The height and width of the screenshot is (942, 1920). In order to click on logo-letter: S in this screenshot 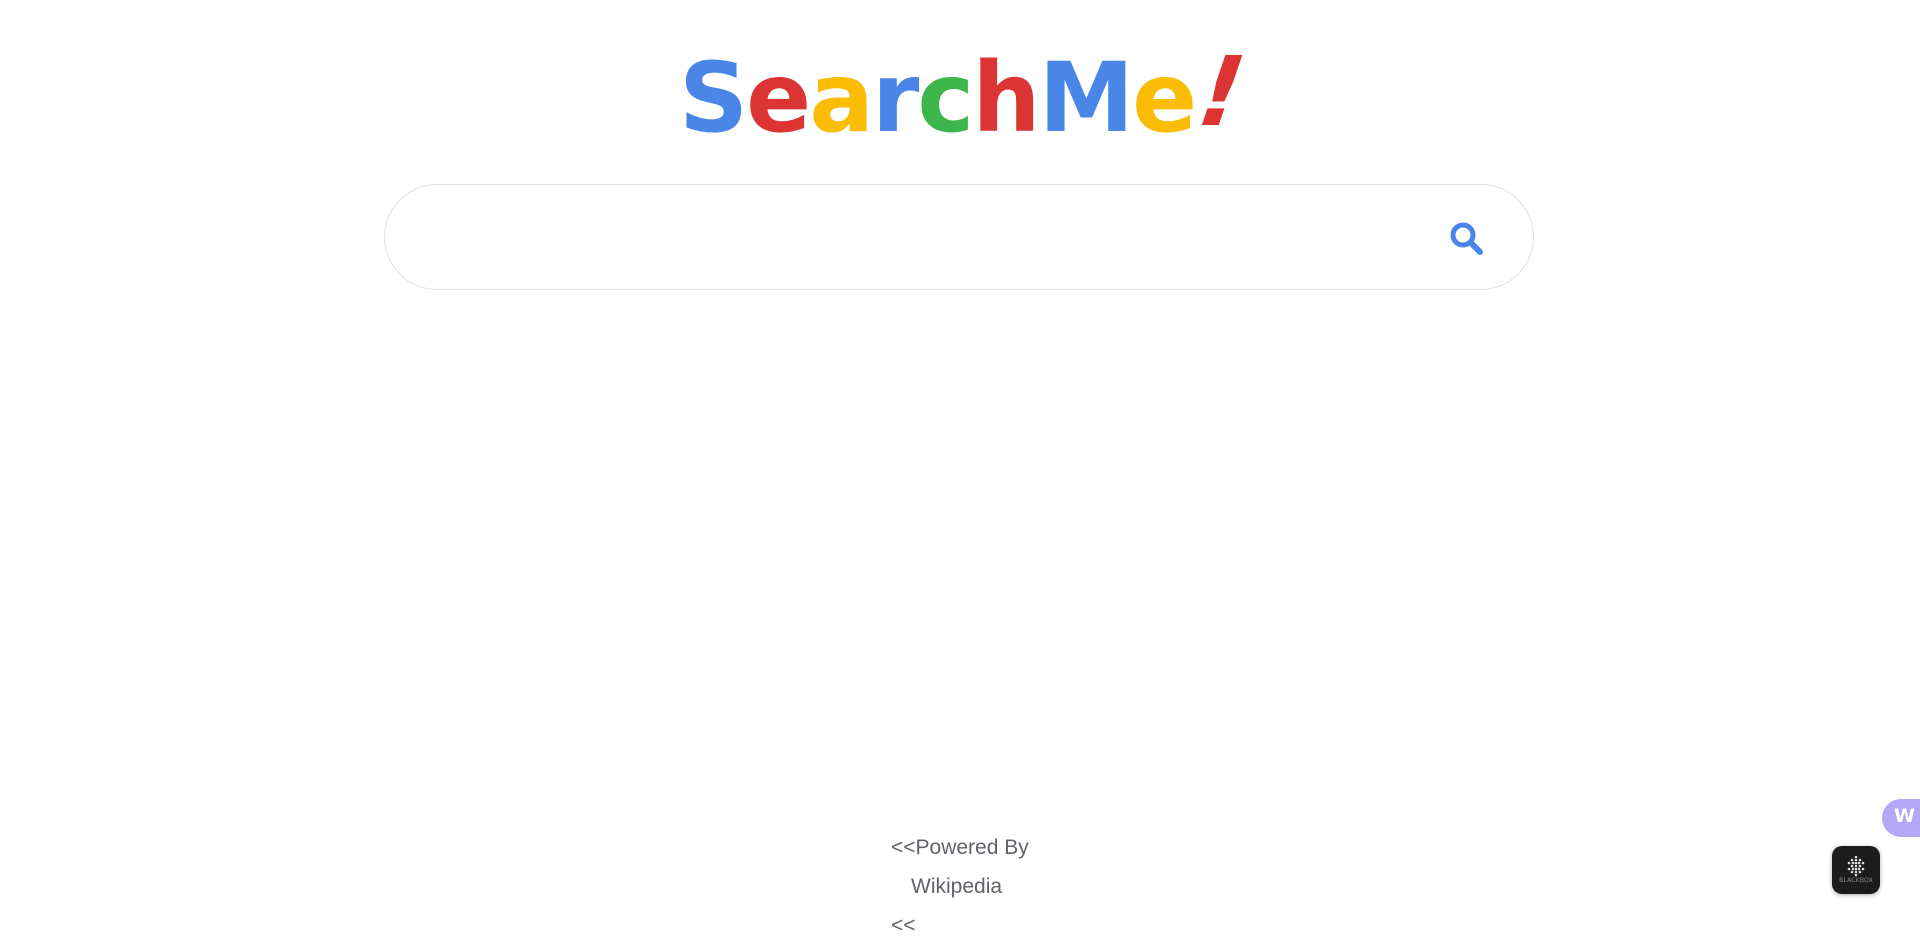, I will do `click(713, 98)`.